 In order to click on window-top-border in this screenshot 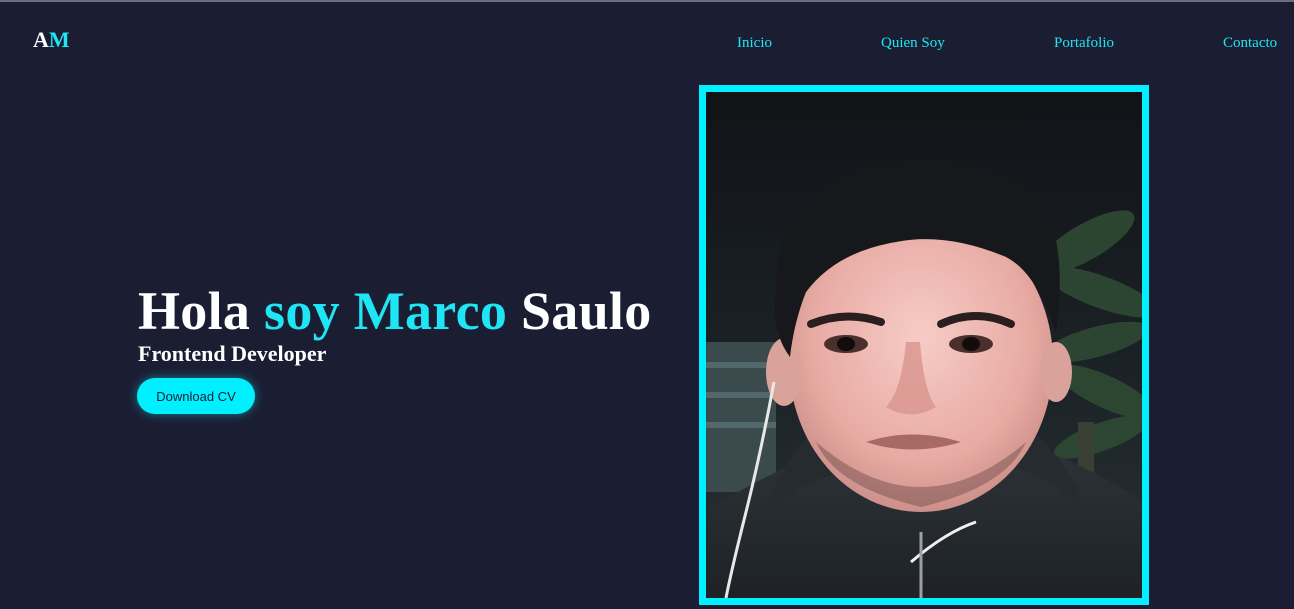, I will do `click(647, 1)`.